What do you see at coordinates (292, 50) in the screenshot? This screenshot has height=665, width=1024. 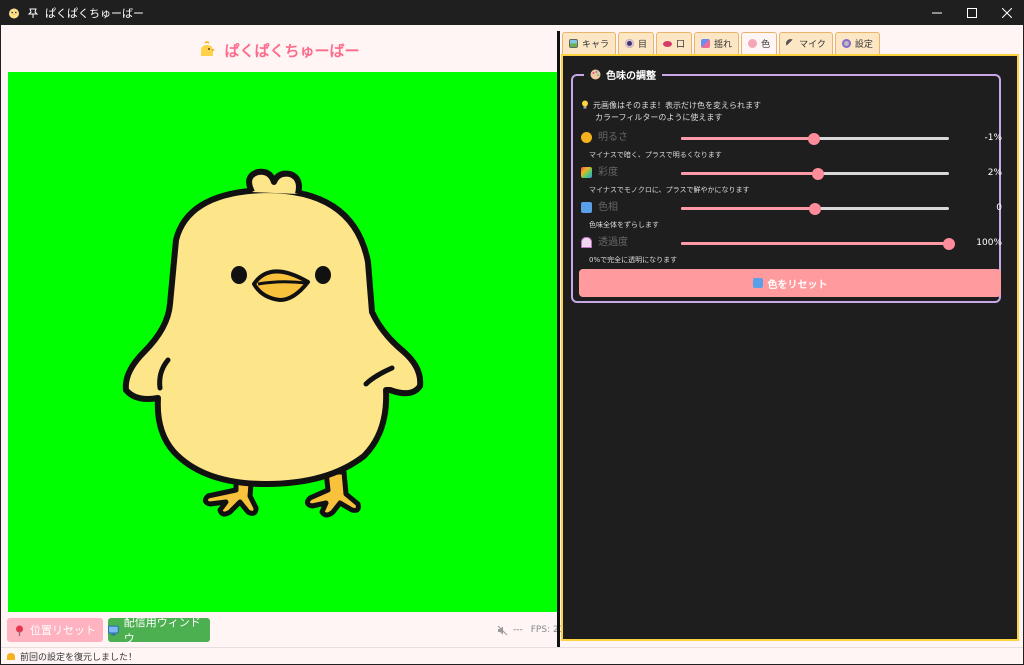 I see `app-title: ぱくぱくちゅーばー` at bounding box center [292, 50].